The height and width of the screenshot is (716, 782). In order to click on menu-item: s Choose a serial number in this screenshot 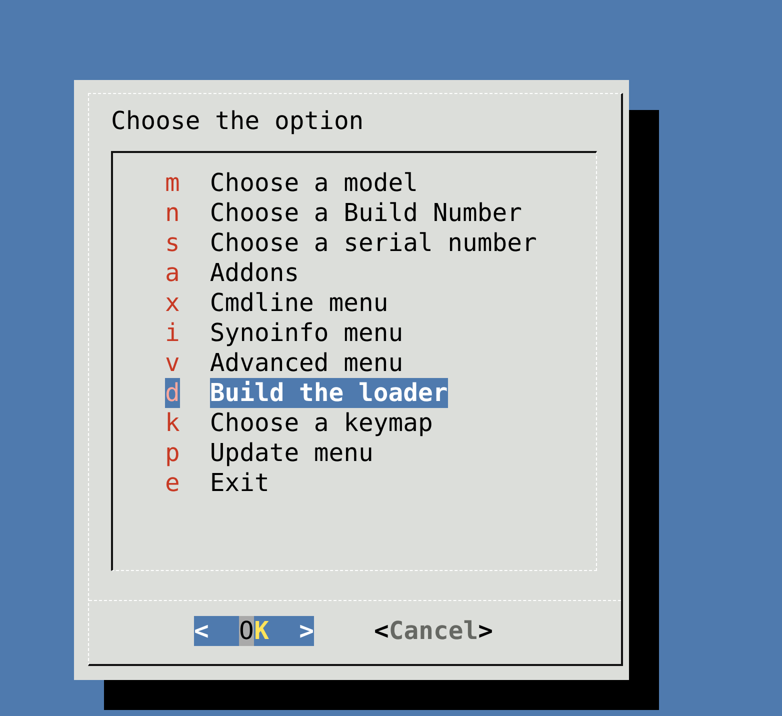, I will do `click(351, 243)`.